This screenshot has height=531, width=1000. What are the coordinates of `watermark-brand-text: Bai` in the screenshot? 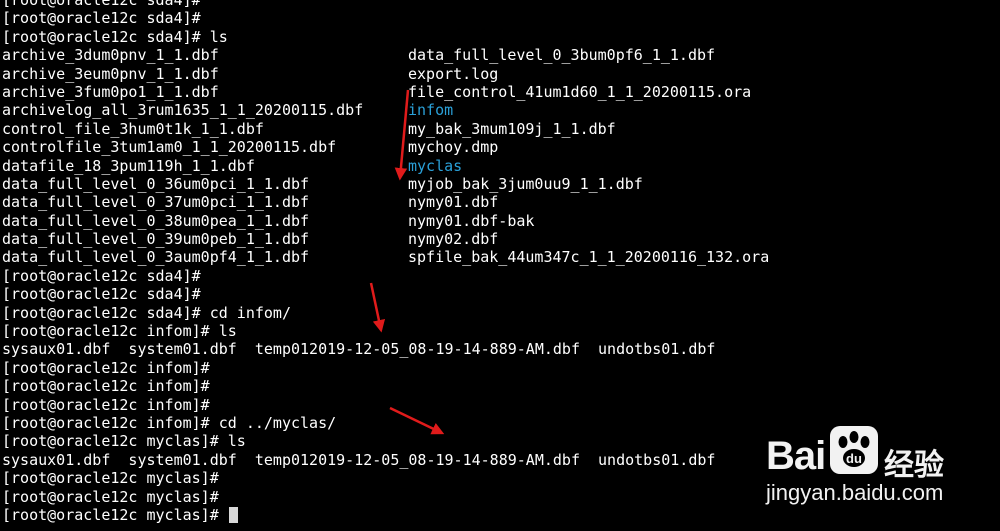 It's located at (796, 456).